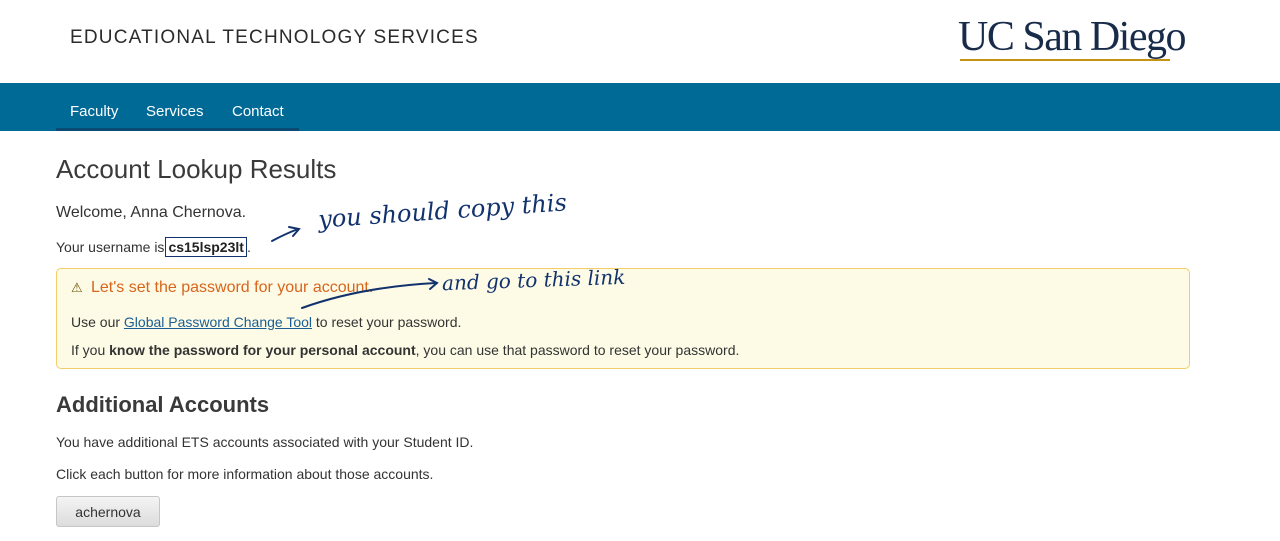 This screenshot has width=1280, height=541. I want to click on annotation-arrow-link, so click(369, 295).